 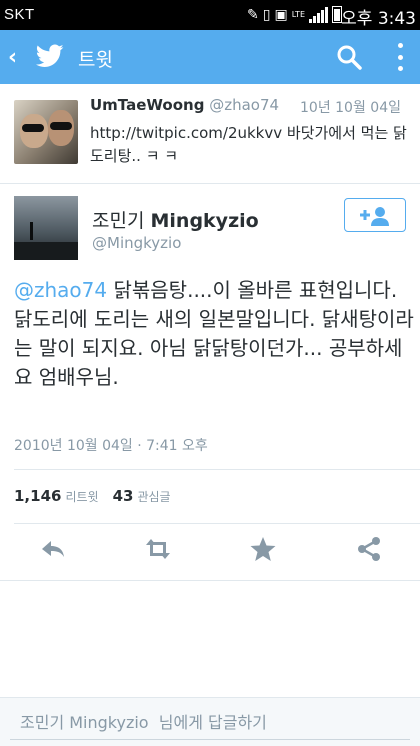 I want to click on status-bar: SKT ✎ ▯ ▣ LTE 오후 3:43, so click(x=210, y=15).